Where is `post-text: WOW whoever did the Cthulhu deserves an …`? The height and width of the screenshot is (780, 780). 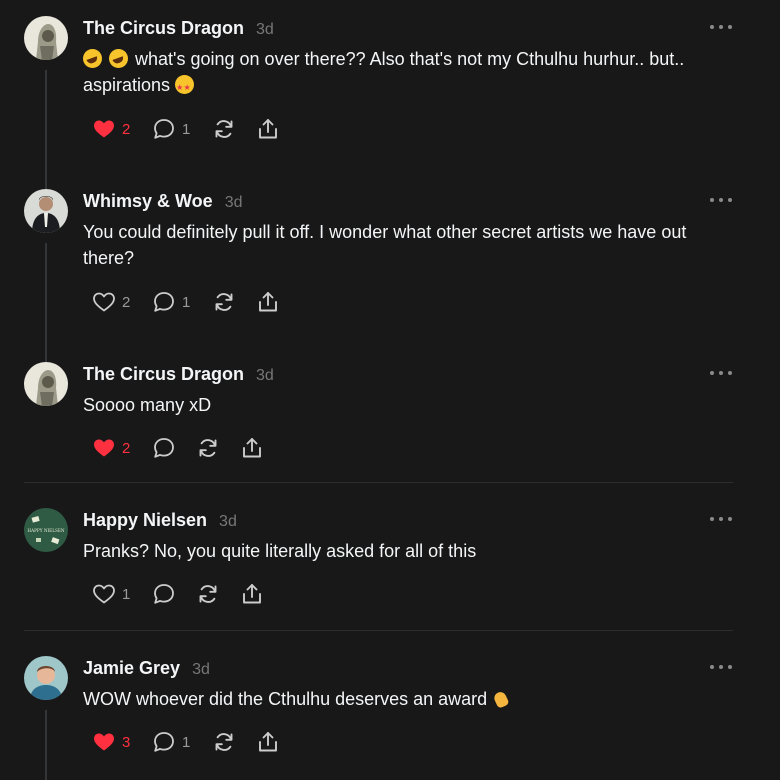
post-text: WOW whoever did the Cthulhu deserves an … is located at coordinates (408, 699).